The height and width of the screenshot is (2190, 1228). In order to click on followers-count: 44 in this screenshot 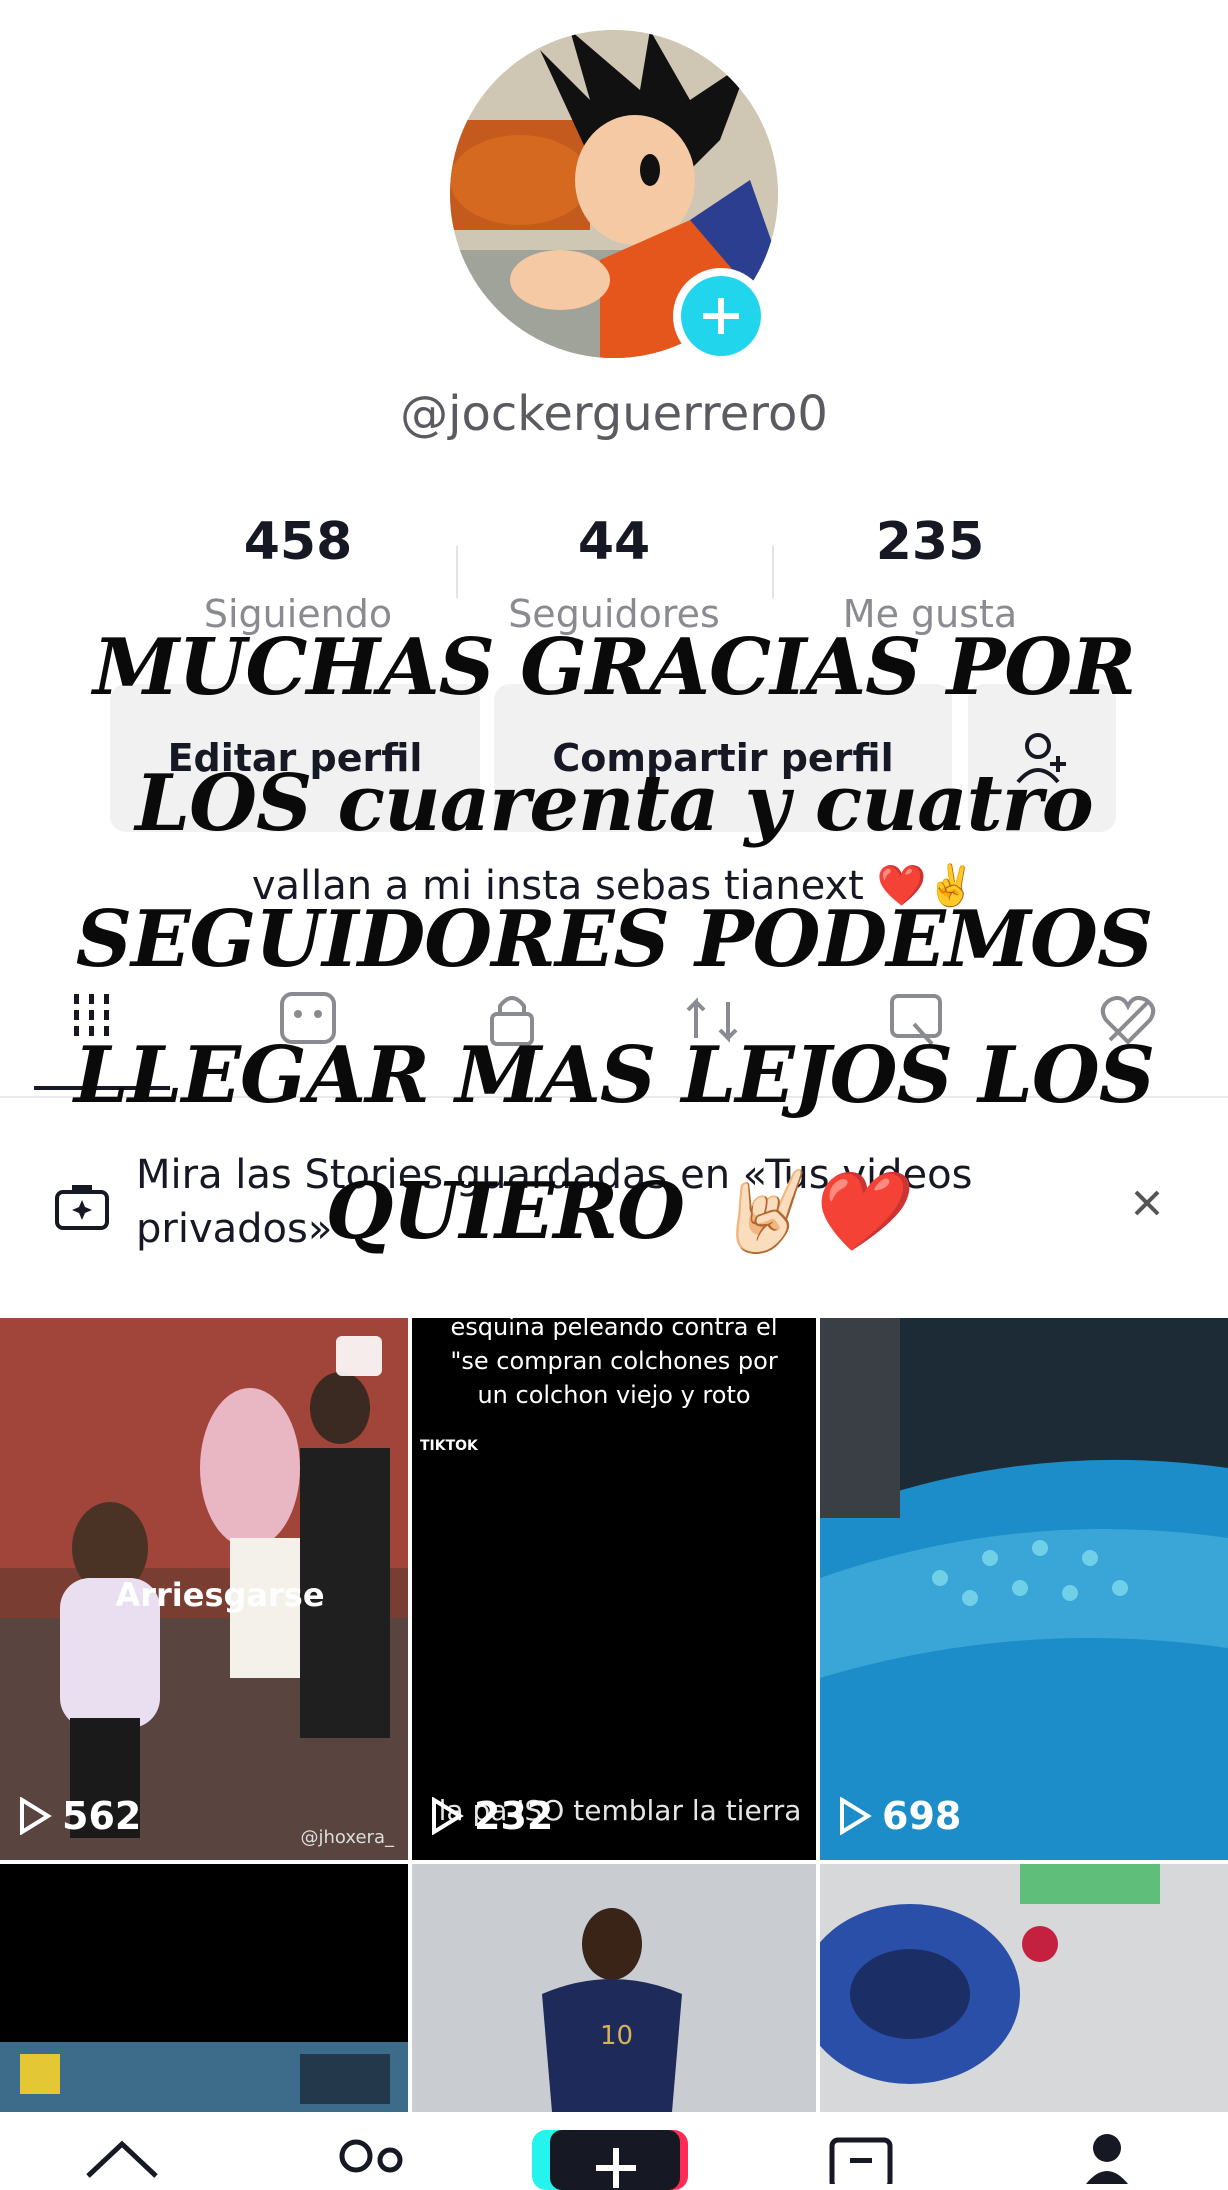, I will do `click(614, 542)`.